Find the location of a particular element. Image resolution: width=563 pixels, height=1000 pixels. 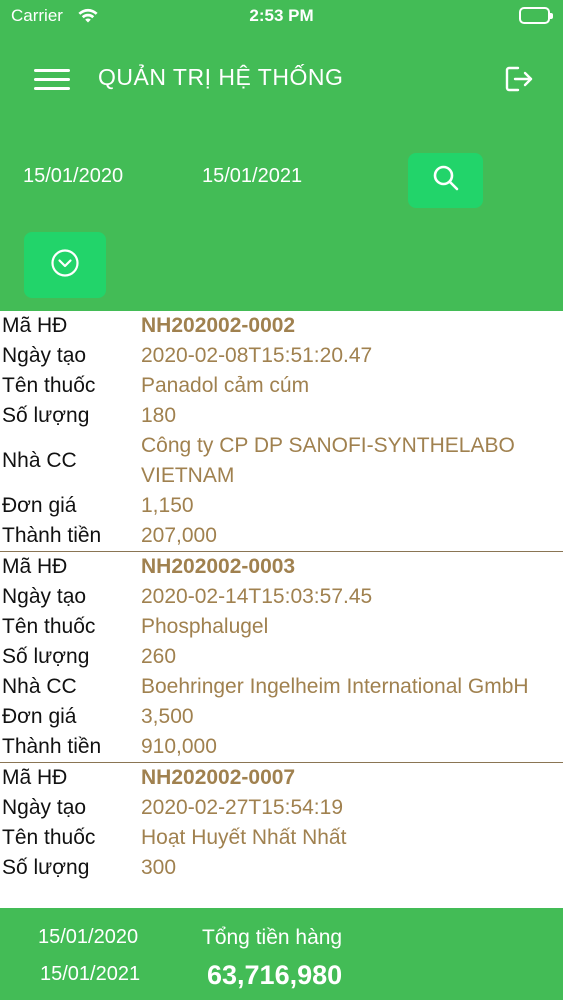

line-total: 207,000 is located at coordinates (179, 535).